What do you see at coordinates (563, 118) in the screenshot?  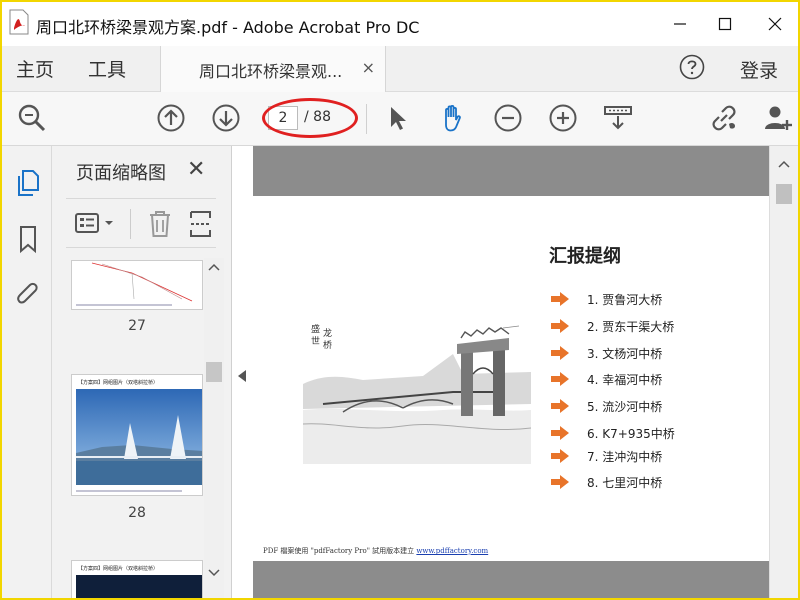 I see `zoom-in-icon` at bounding box center [563, 118].